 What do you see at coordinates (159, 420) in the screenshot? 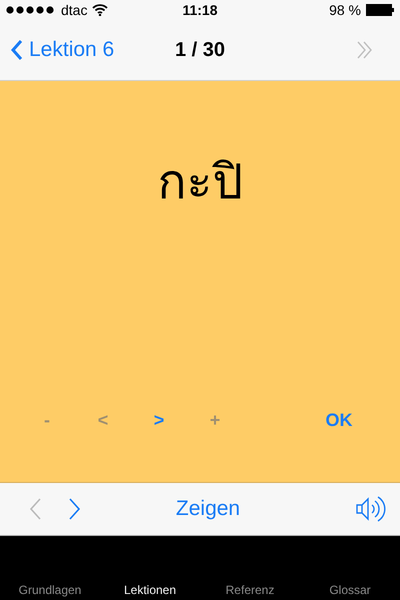
I see `card-control-button: >` at bounding box center [159, 420].